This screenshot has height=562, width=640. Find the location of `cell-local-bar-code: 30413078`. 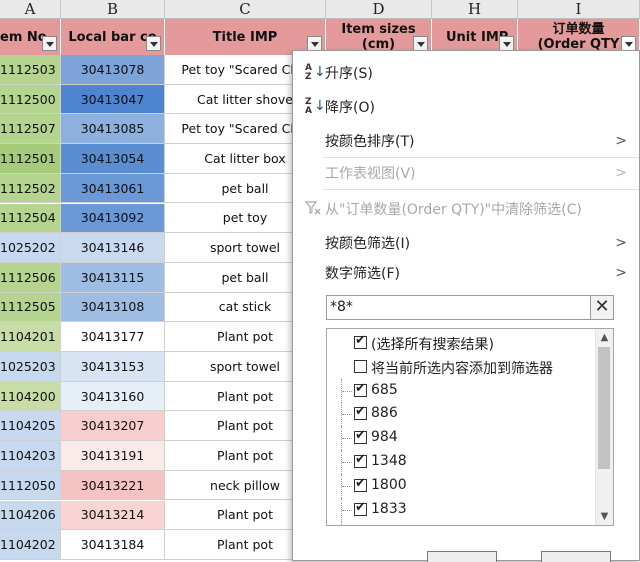

cell-local-bar-code: 30413078 is located at coordinates (113, 69).